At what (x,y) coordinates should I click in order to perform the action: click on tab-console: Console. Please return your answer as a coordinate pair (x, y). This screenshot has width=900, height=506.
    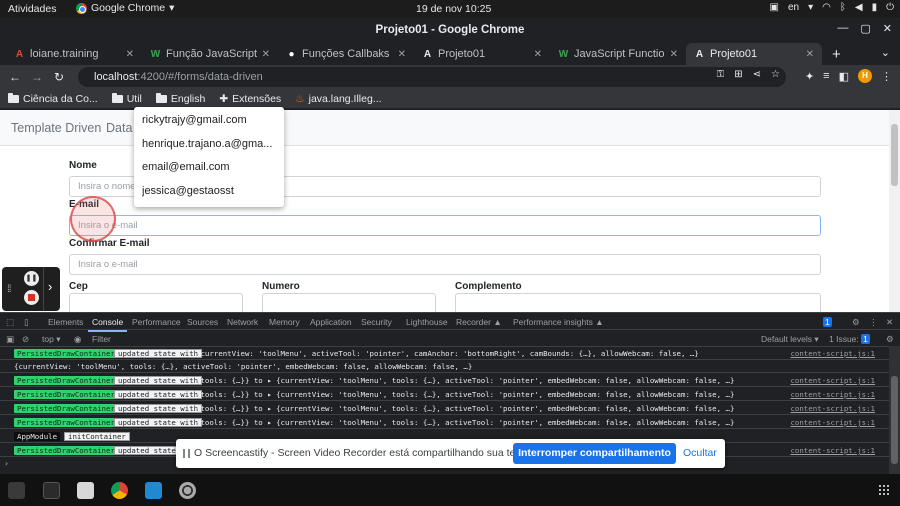
    Looking at the image, I should click on (107, 324).